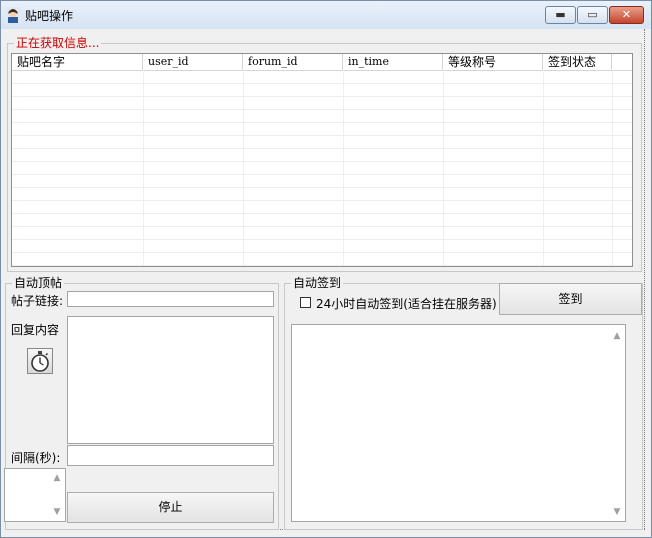 The width and height of the screenshot is (652, 538). What do you see at coordinates (57, 495) in the screenshot?
I see `bump-log-scrollbar: ▲ ▼` at bounding box center [57, 495].